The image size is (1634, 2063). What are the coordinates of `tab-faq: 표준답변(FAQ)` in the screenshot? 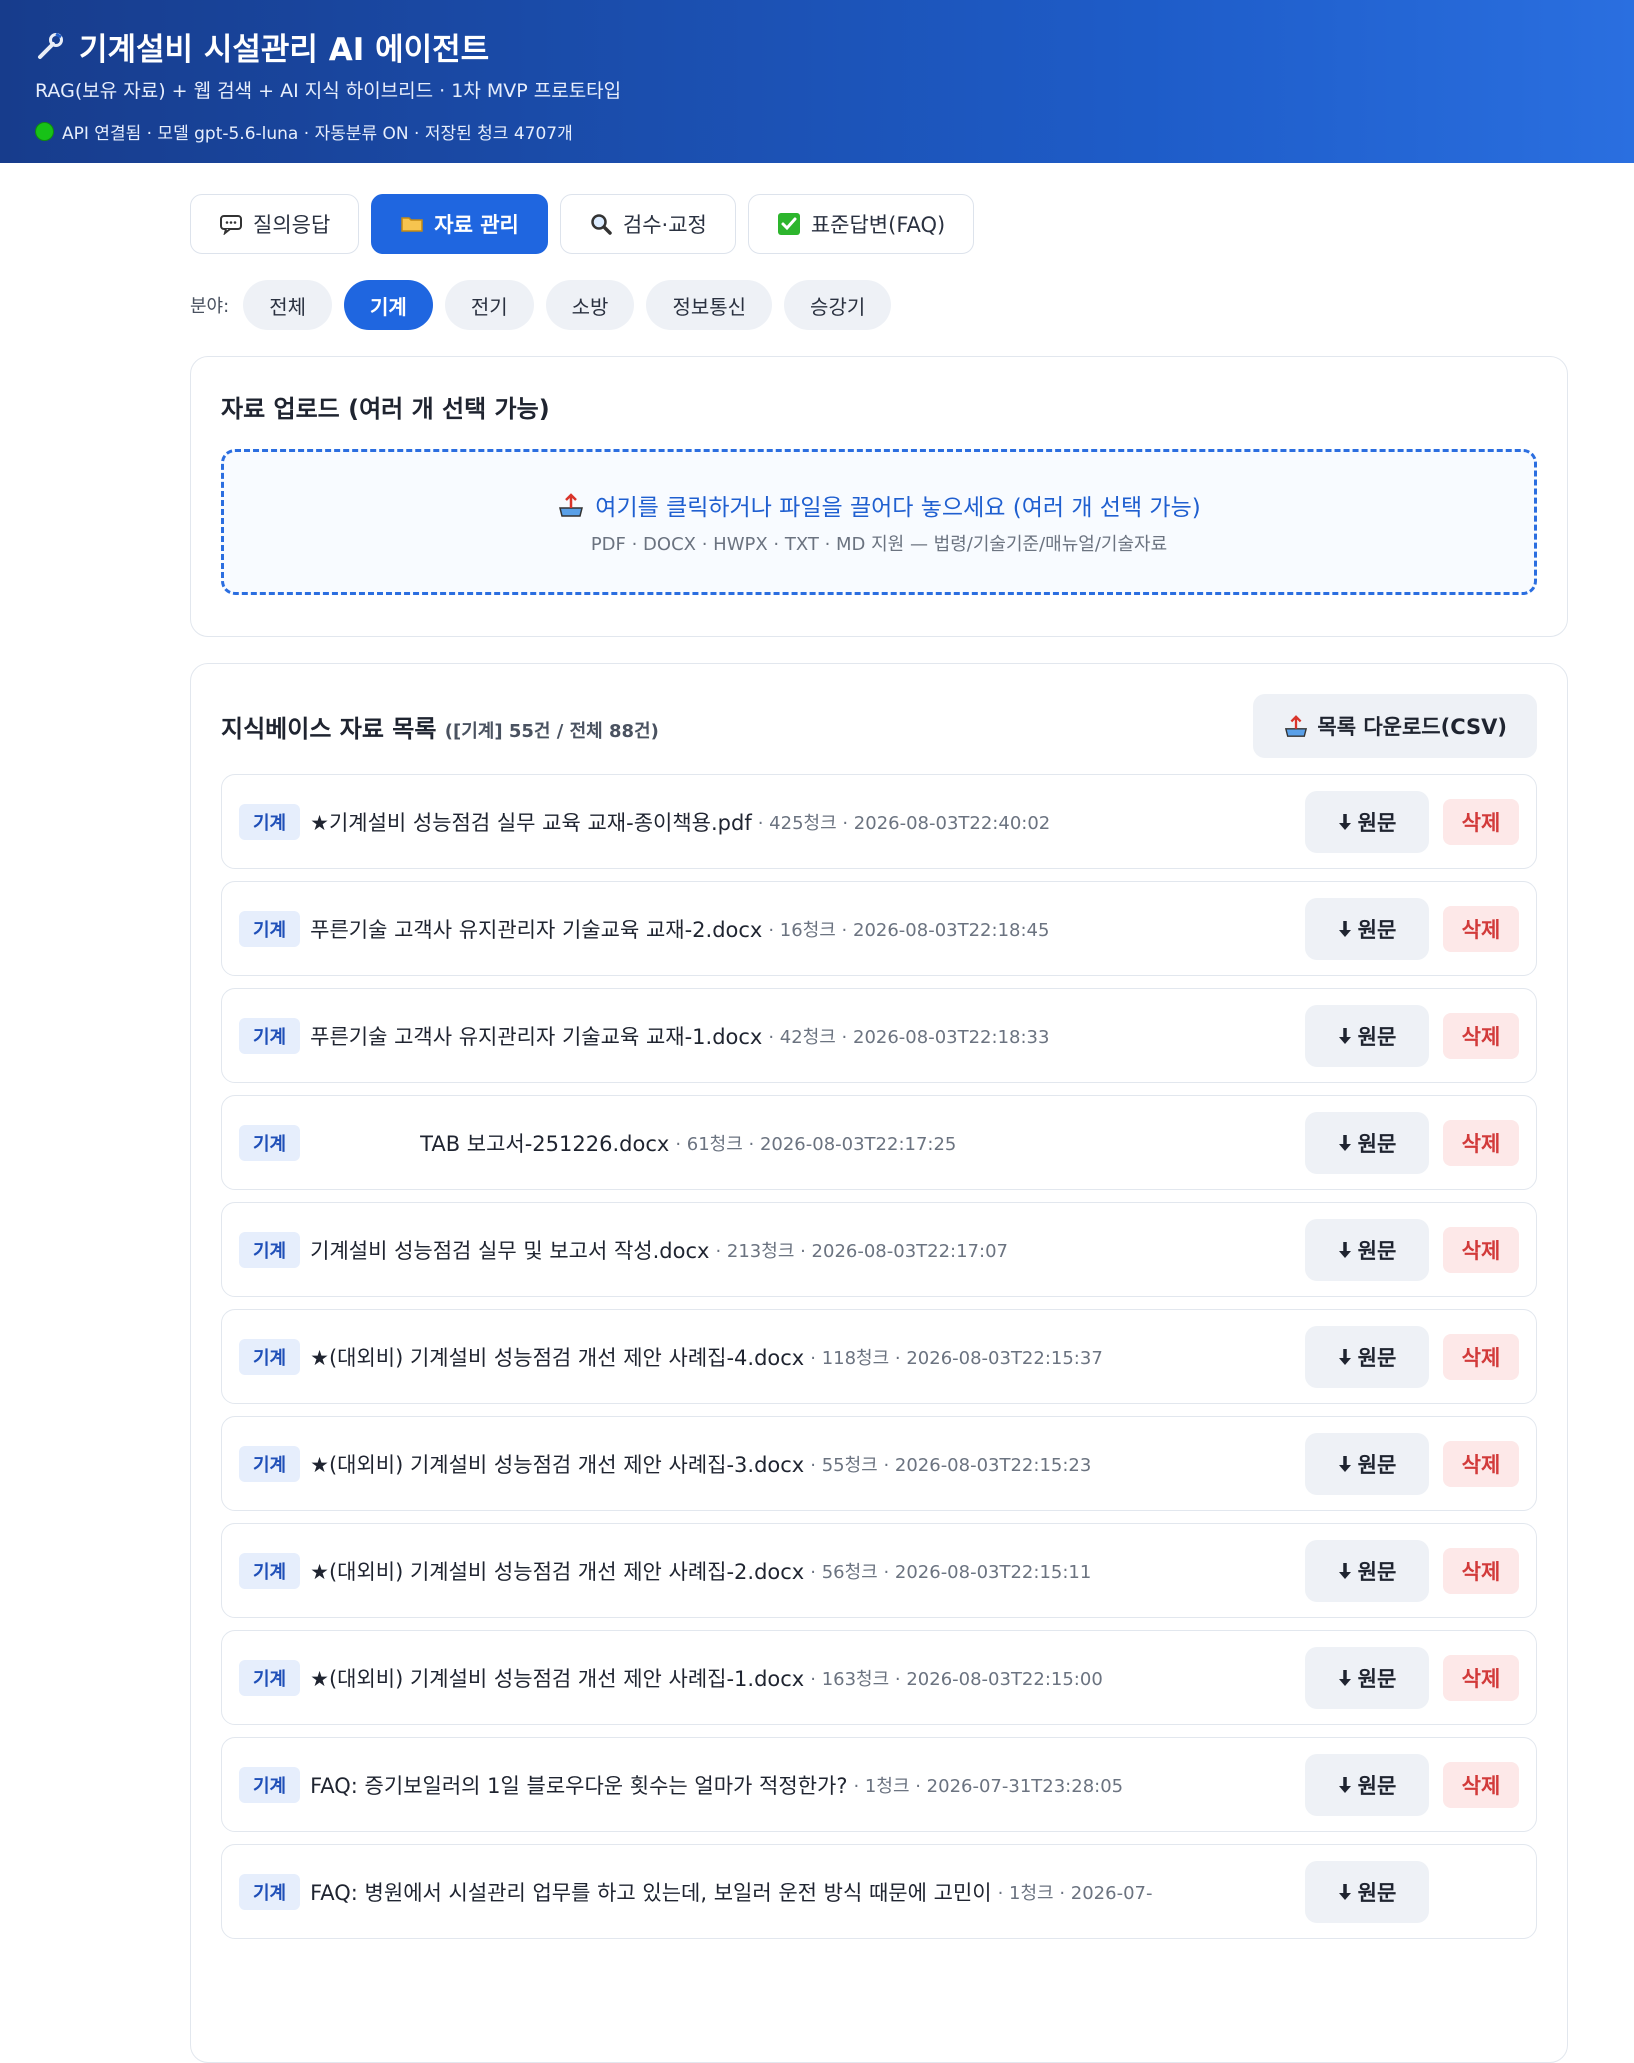 It's located at (861, 224).